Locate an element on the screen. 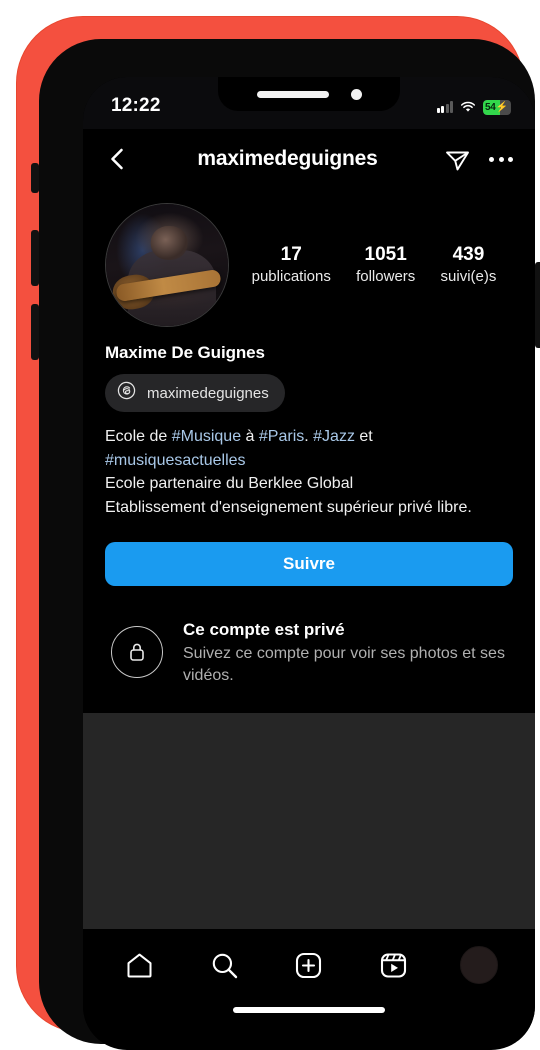 This screenshot has width=540, height=1050. stat-value: 17 is located at coordinates (291, 254).